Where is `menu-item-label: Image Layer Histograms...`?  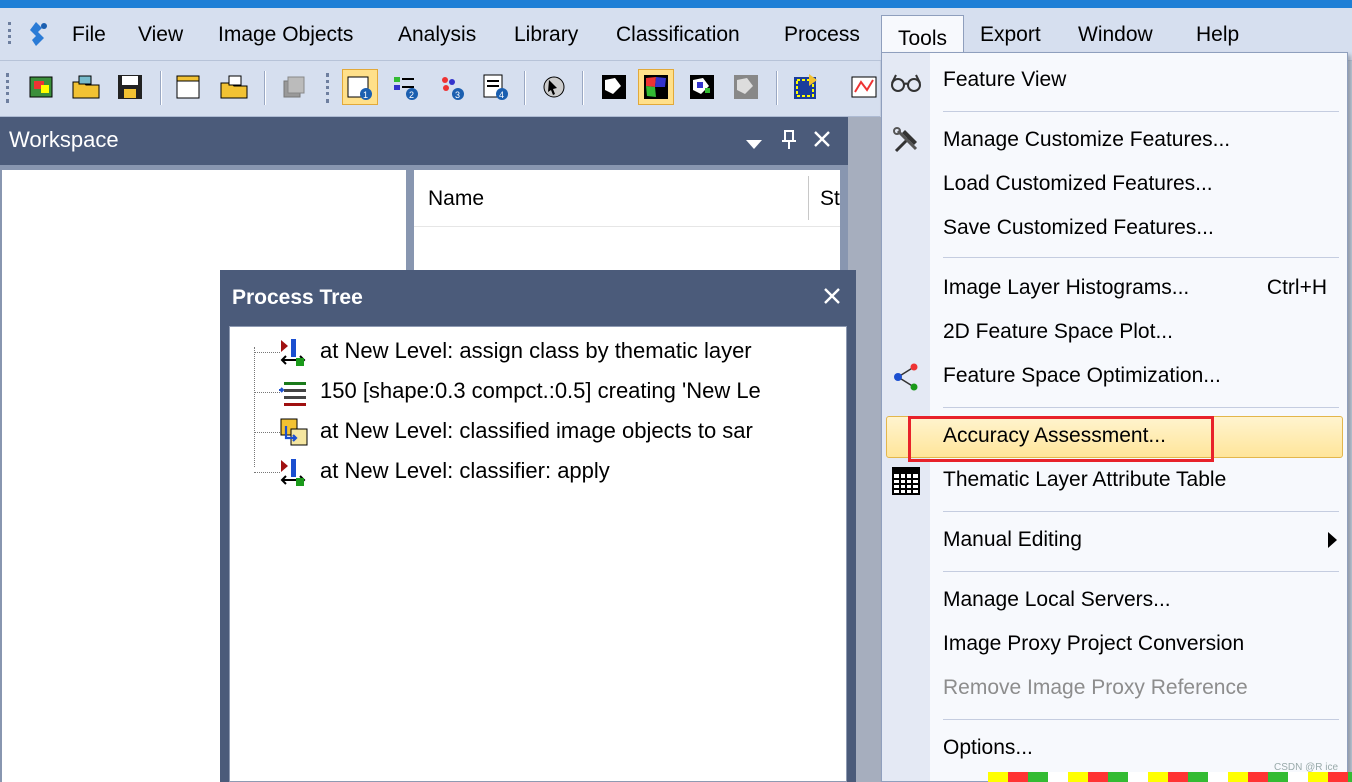 menu-item-label: Image Layer Histograms... is located at coordinates (1066, 287).